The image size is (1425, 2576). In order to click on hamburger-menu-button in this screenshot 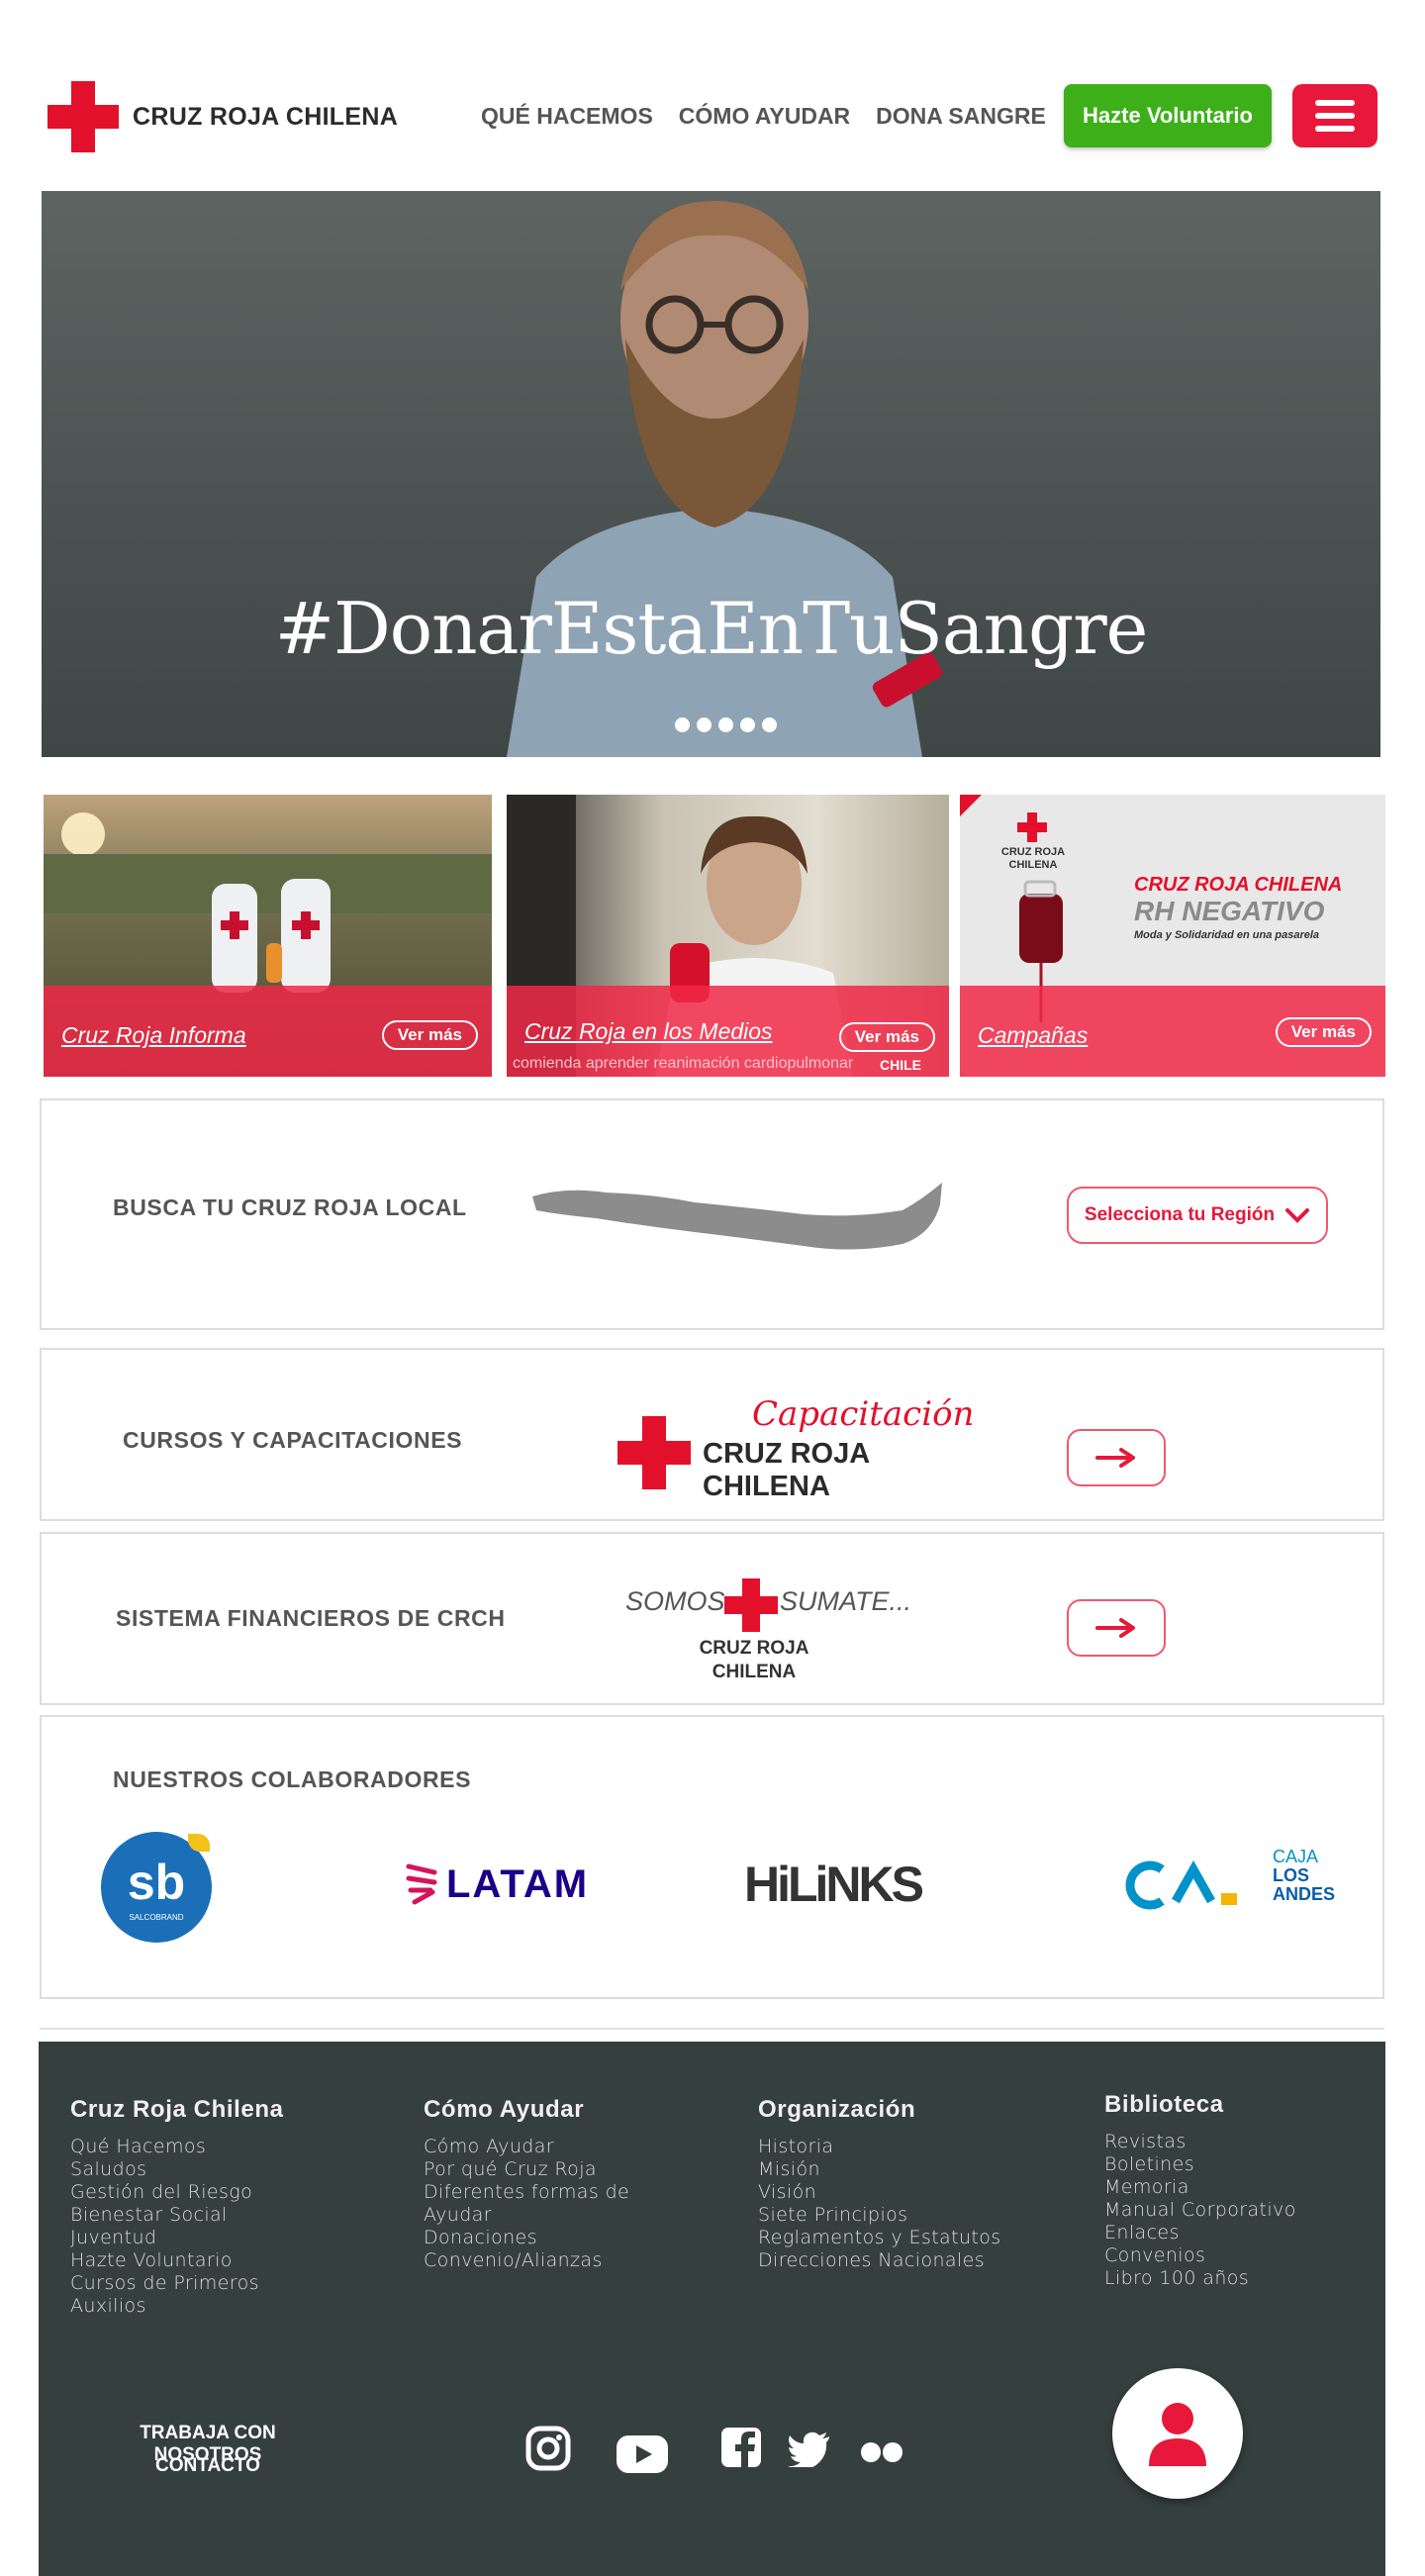, I will do `click(1335, 115)`.